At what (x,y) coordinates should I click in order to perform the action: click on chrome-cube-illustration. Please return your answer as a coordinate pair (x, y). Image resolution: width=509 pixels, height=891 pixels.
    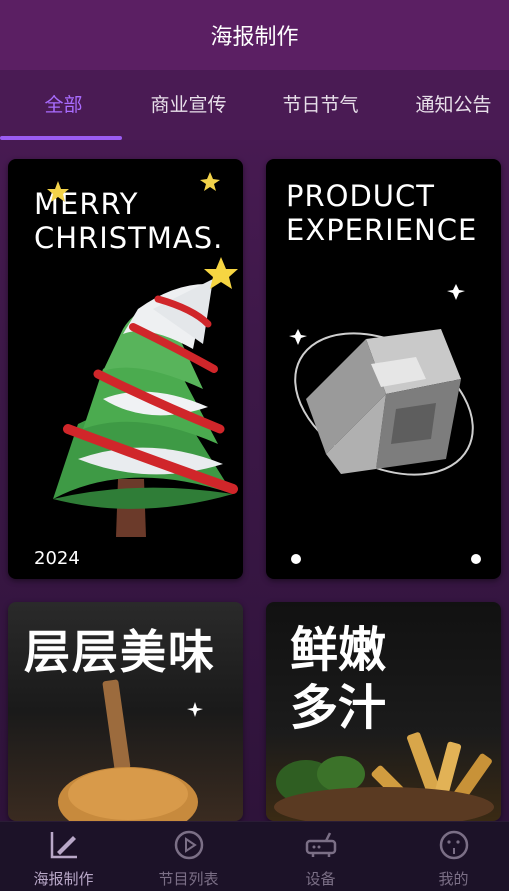
    Looking at the image, I should click on (385, 424).